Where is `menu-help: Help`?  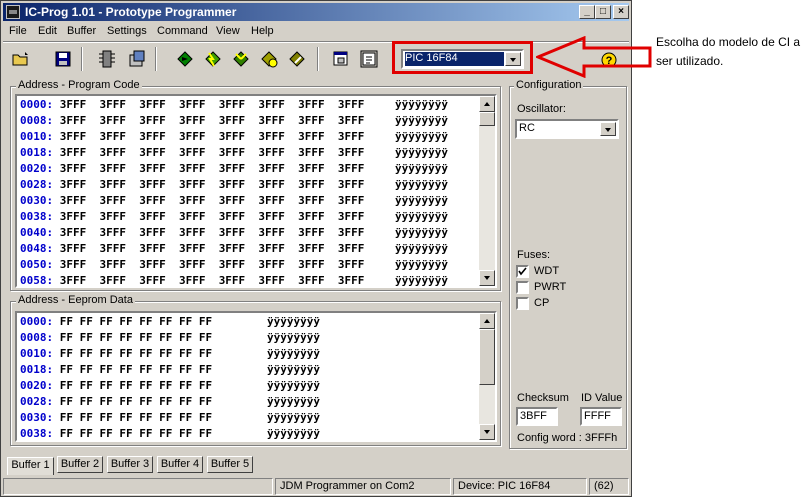 menu-help: Help is located at coordinates (262, 31).